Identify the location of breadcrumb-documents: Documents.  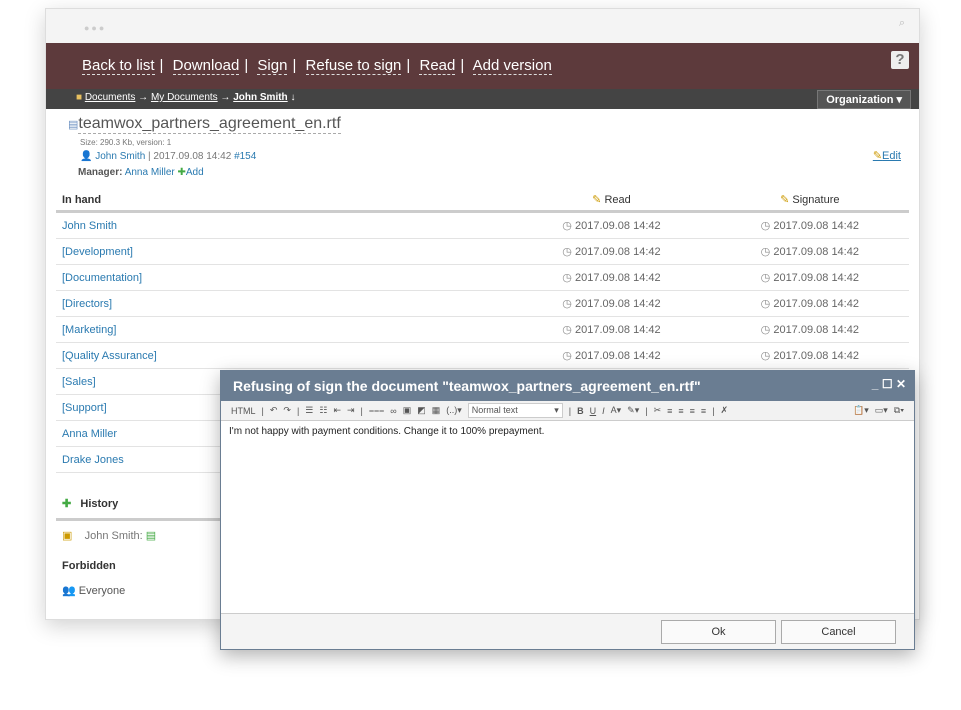
(110, 97).